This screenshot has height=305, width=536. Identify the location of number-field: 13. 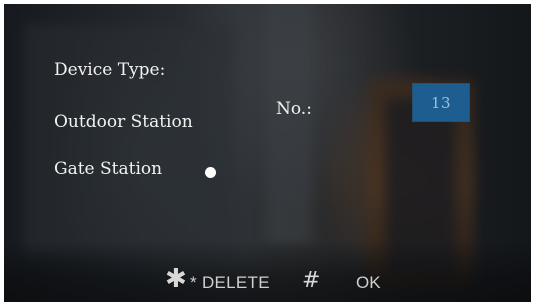
(441, 102).